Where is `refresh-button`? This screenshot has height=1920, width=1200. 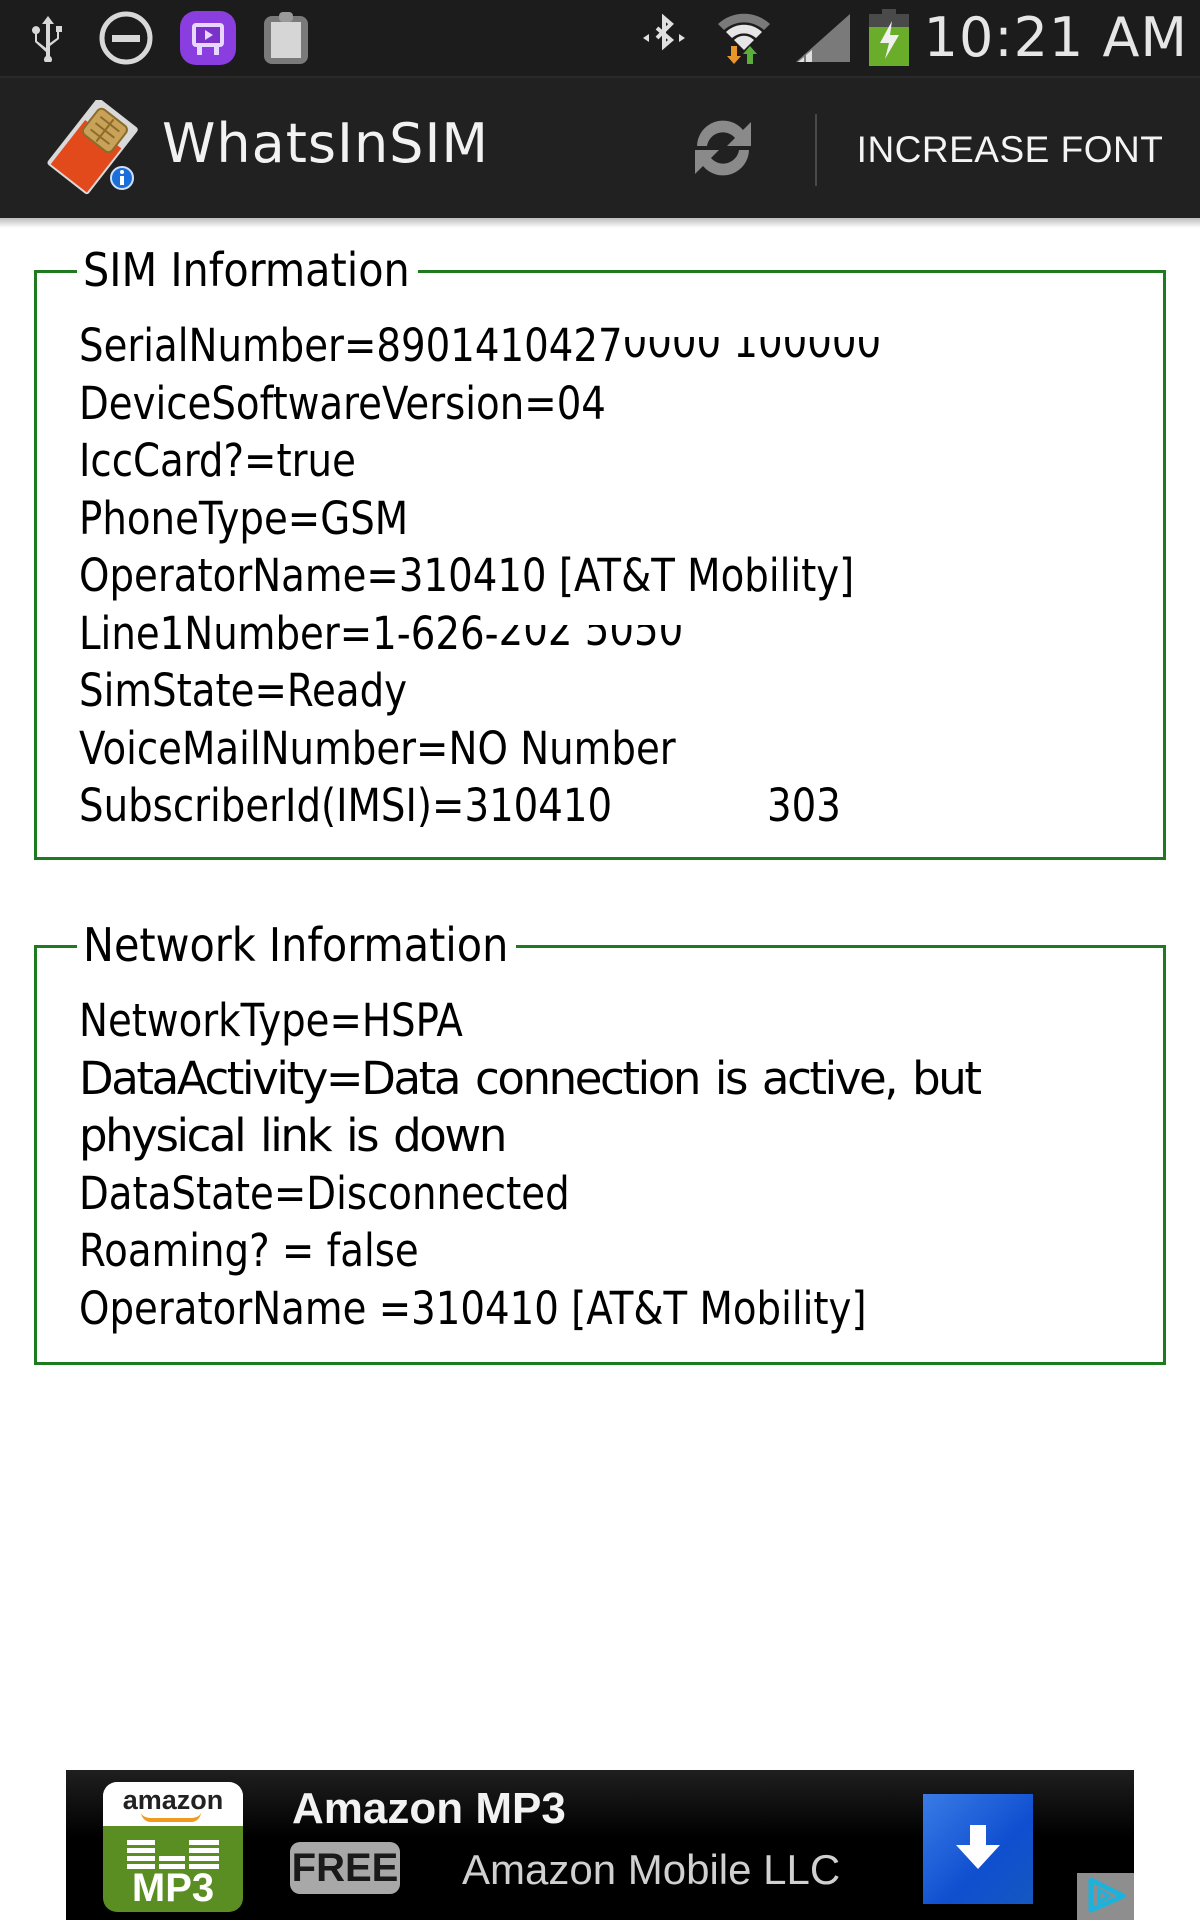 refresh-button is located at coordinates (722, 150).